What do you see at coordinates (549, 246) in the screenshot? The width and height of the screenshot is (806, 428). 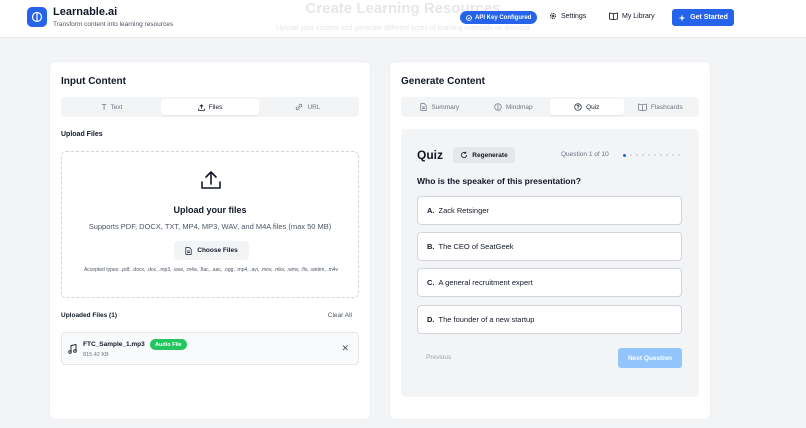 I see `answer-option-b: B. The CEO of SeatGeek` at bounding box center [549, 246].